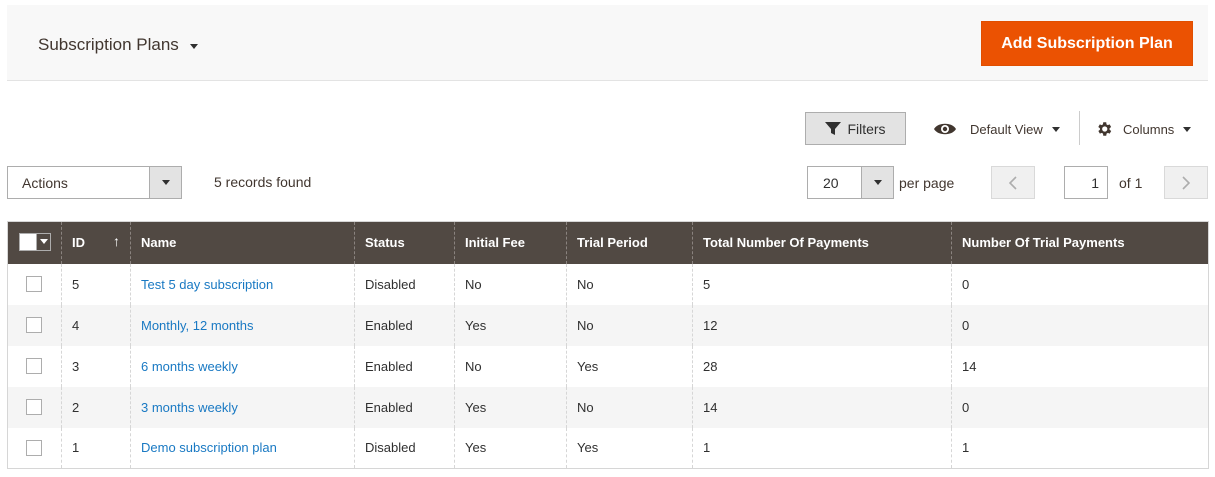 The width and height of the screenshot is (1215, 477). Describe the element at coordinates (1105, 129) in the screenshot. I see `gear-icon` at that location.